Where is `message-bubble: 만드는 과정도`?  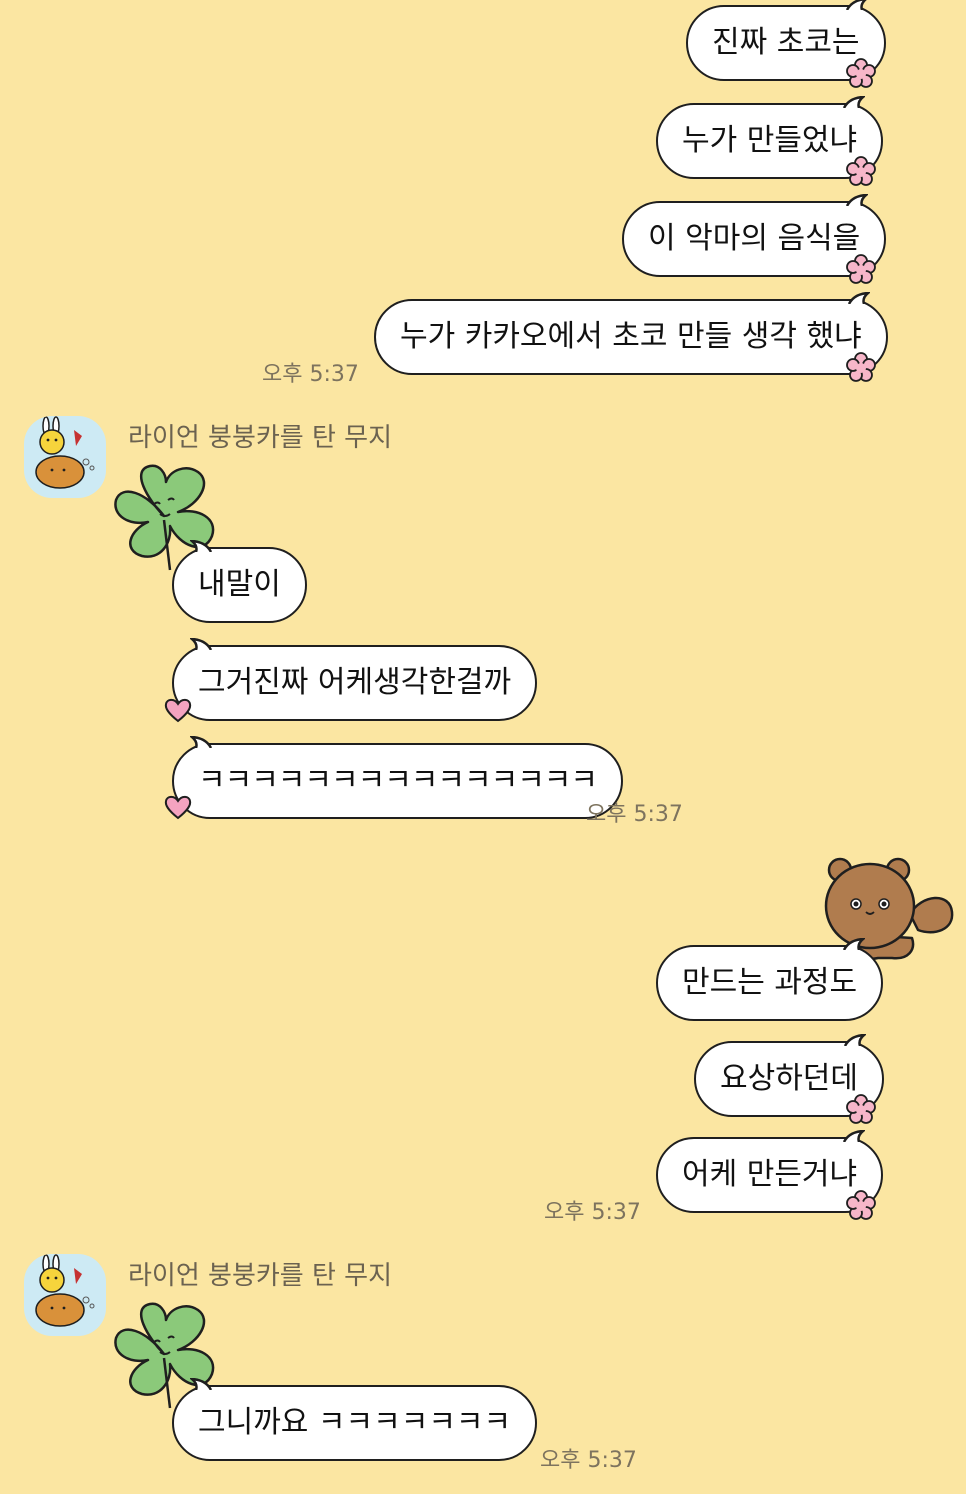 message-bubble: 만드는 과정도 is located at coordinates (770, 979).